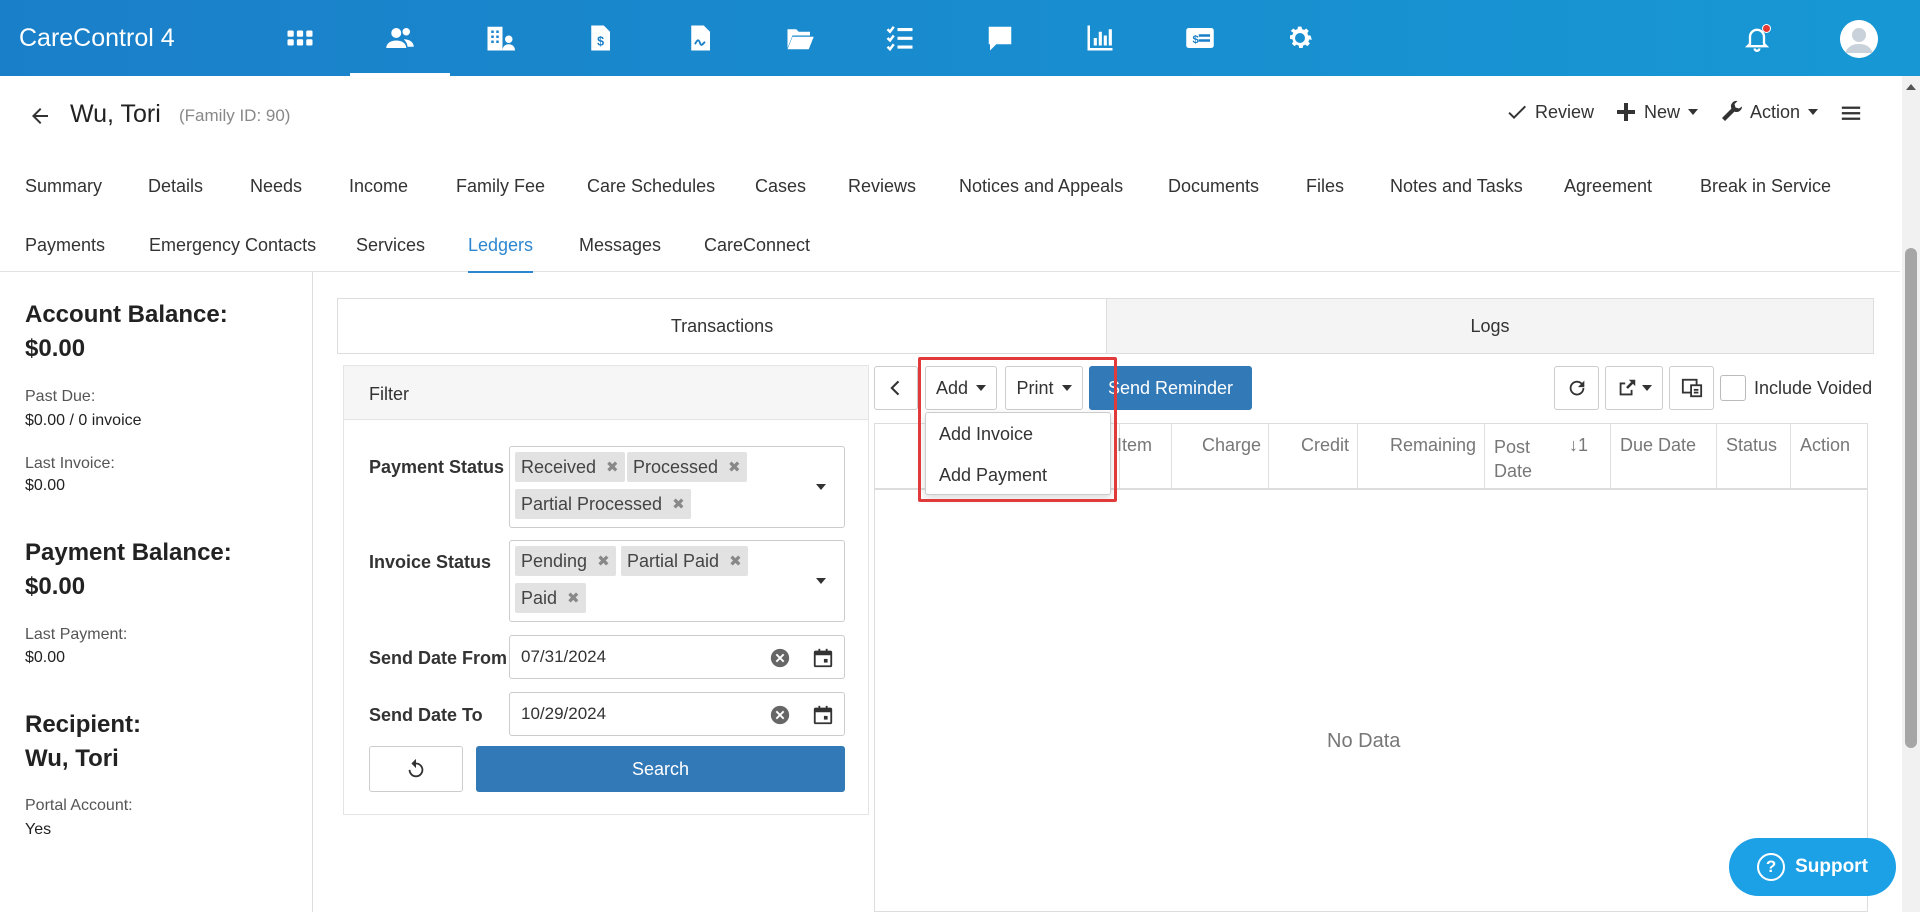 The width and height of the screenshot is (1920, 912). I want to click on print-dropdown-button: Print, so click(1044, 388).